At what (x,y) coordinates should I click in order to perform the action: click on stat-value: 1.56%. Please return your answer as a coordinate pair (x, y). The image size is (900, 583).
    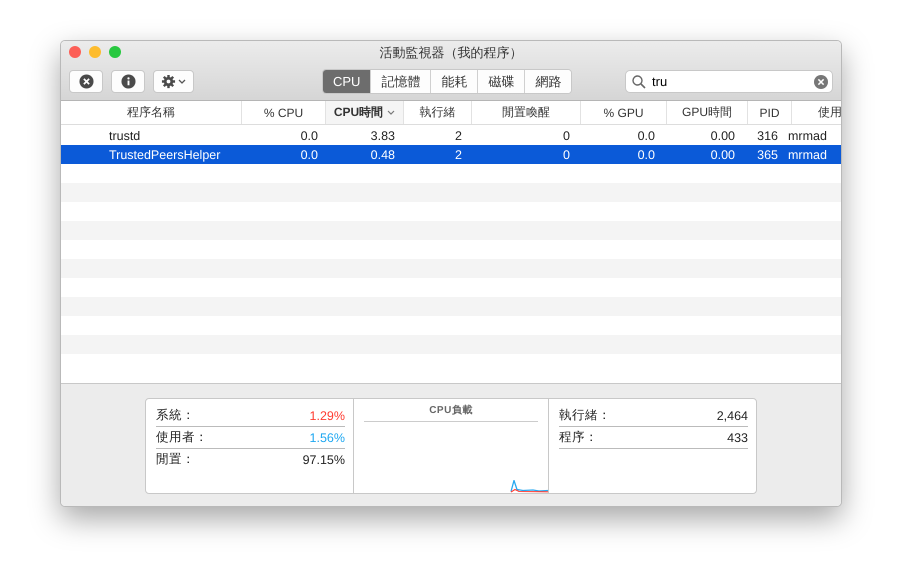
    Looking at the image, I should click on (327, 437).